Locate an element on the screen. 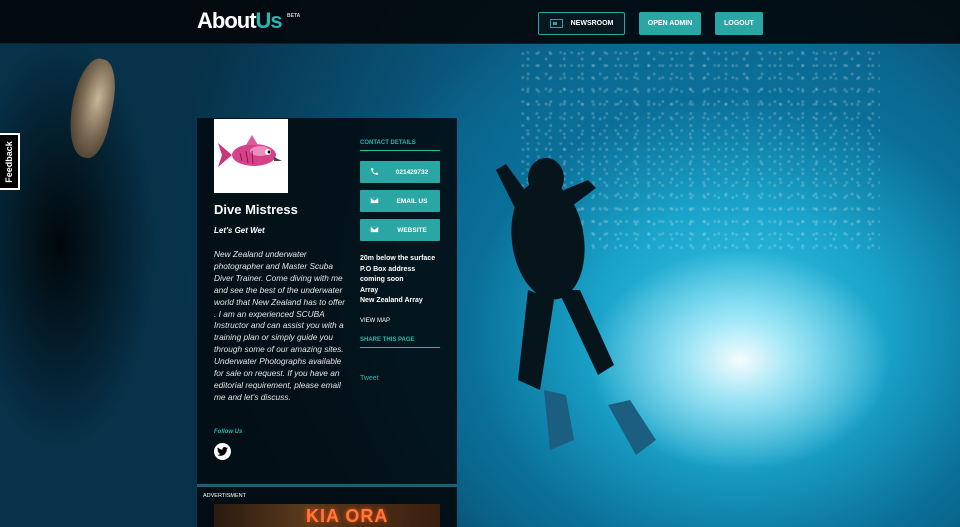  phone-button: 021429732 is located at coordinates (400, 172).